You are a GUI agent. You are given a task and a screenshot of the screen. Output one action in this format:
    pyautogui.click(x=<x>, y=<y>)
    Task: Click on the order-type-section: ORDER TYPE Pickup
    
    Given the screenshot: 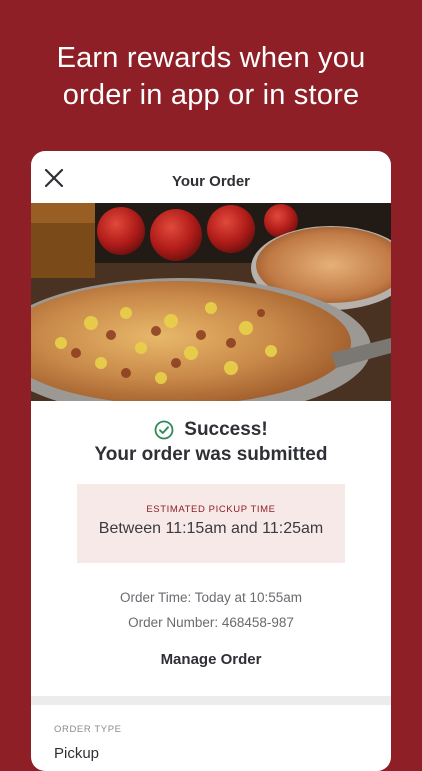 What is the action you would take?
    pyautogui.click(x=211, y=733)
    